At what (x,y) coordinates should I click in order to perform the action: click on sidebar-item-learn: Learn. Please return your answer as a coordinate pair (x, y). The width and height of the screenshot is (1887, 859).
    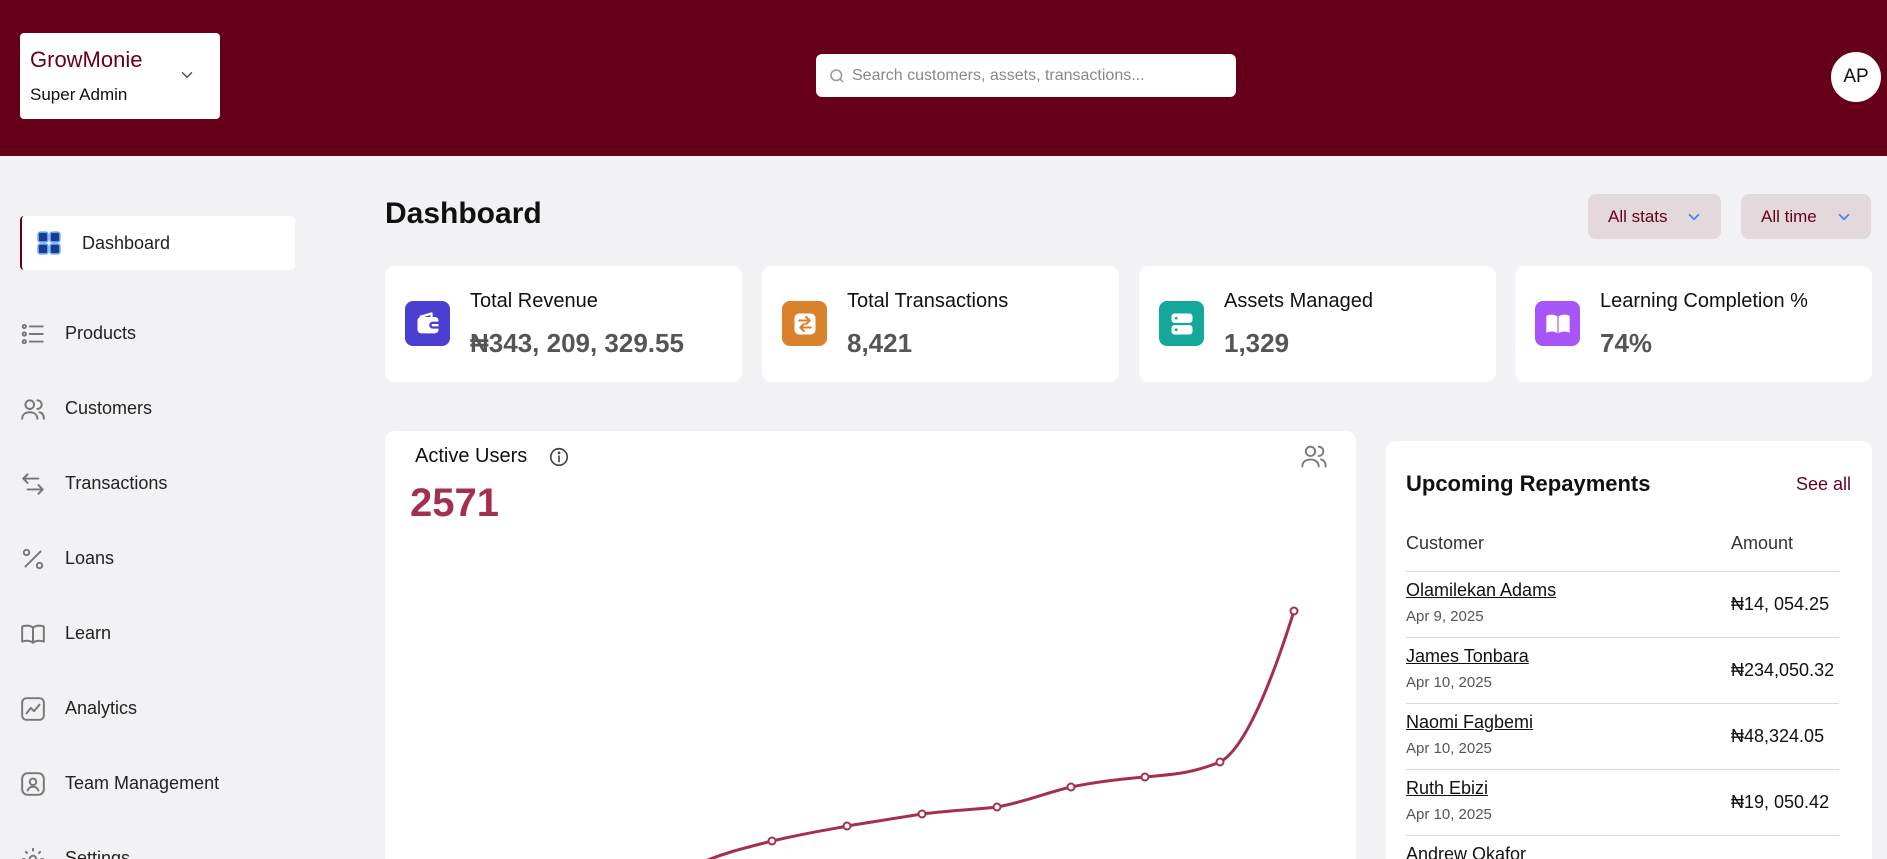
    Looking at the image, I should click on (157, 633).